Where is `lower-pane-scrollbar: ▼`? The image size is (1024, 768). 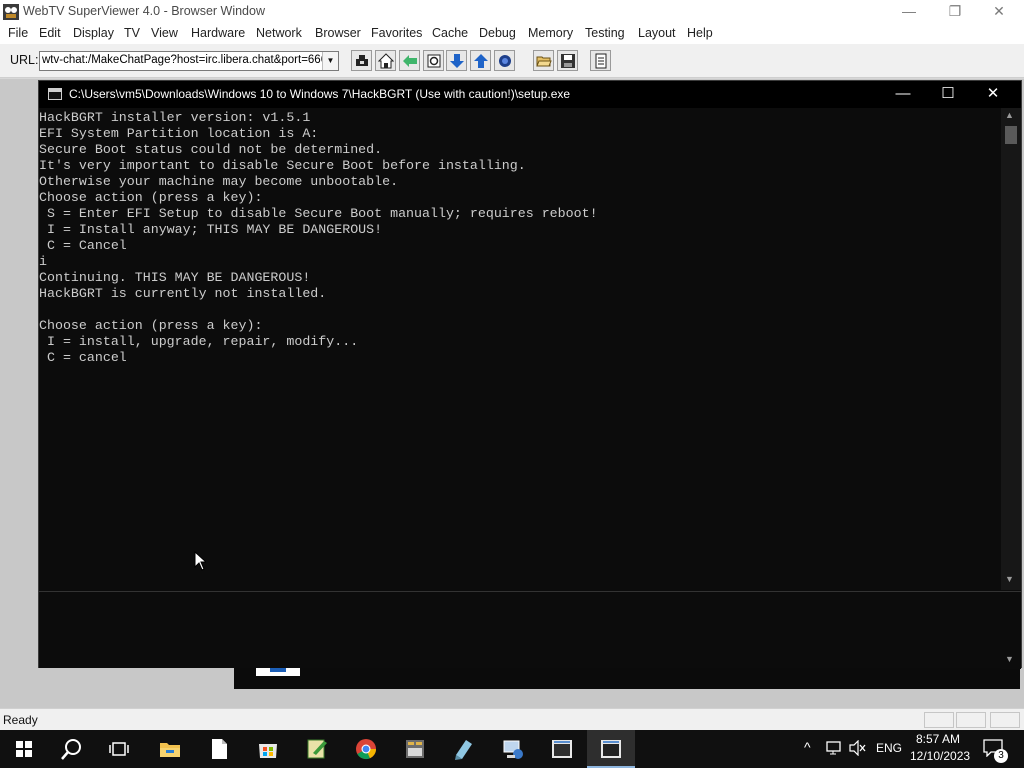
lower-pane-scrollbar: ▼ is located at coordinates (1011, 630).